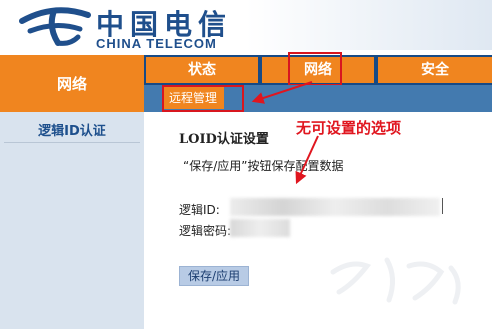  I want to click on help-text: “保存/应用”按钮保存配置数据, so click(263, 166).